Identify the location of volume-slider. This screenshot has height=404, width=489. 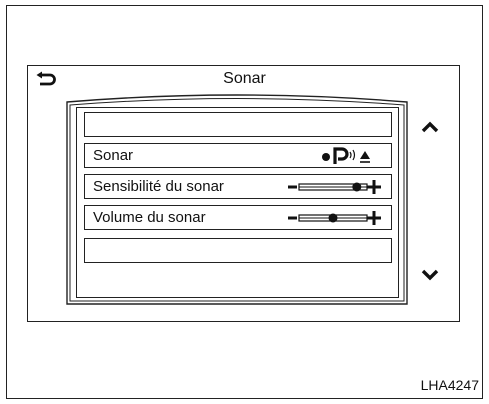
(335, 218).